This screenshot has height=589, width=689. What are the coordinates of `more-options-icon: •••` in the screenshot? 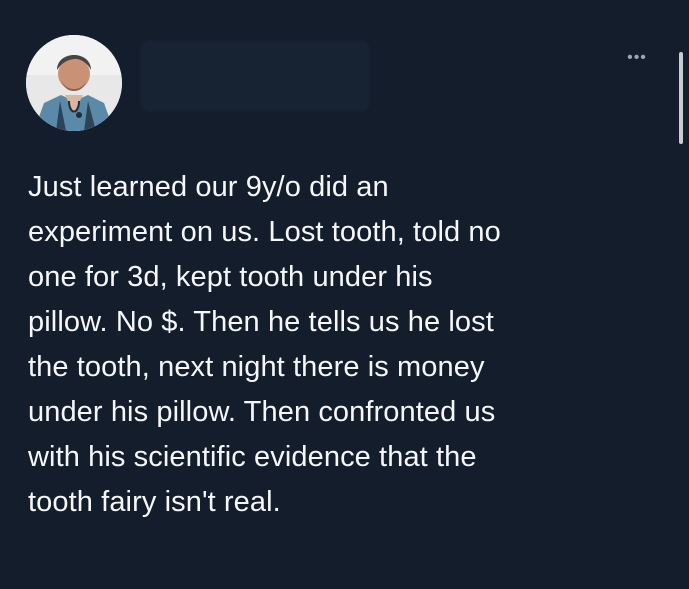 It's located at (637, 58).